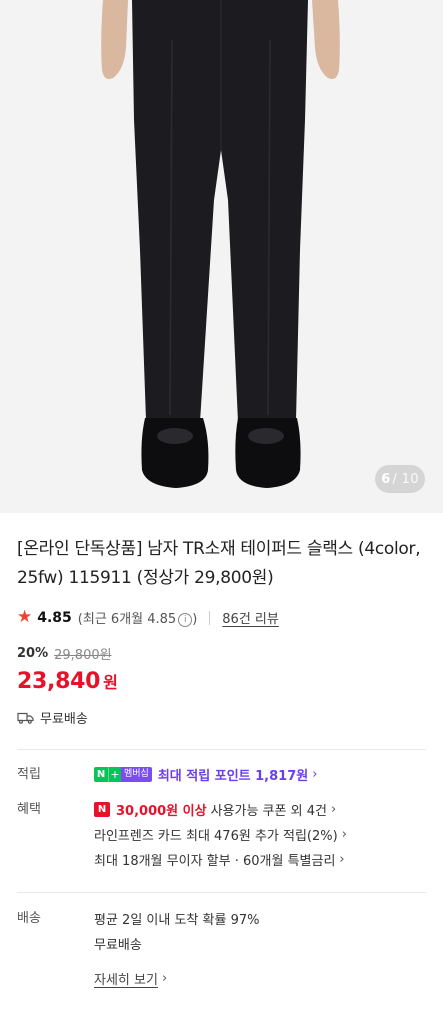  What do you see at coordinates (250, 617) in the screenshot?
I see `reviews-link: 86건 리뷰` at bounding box center [250, 617].